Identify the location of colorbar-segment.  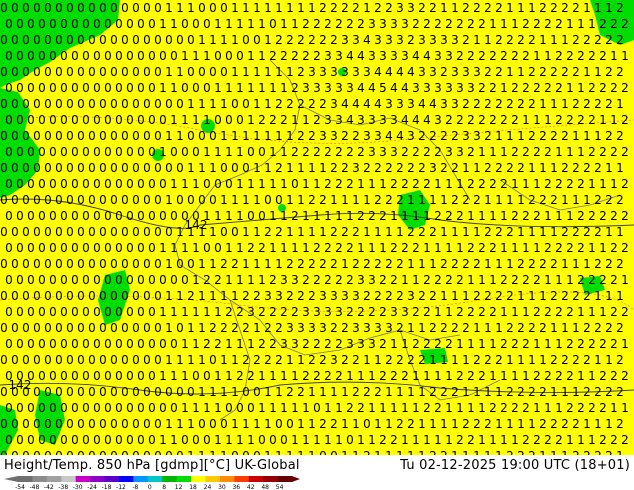
(270, 479).